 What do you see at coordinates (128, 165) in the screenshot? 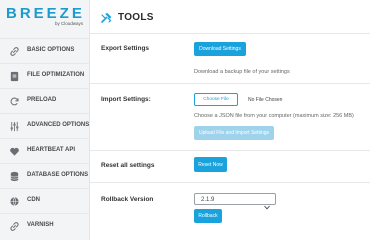
I see `reset-settings-label: Reset all settings` at bounding box center [128, 165].